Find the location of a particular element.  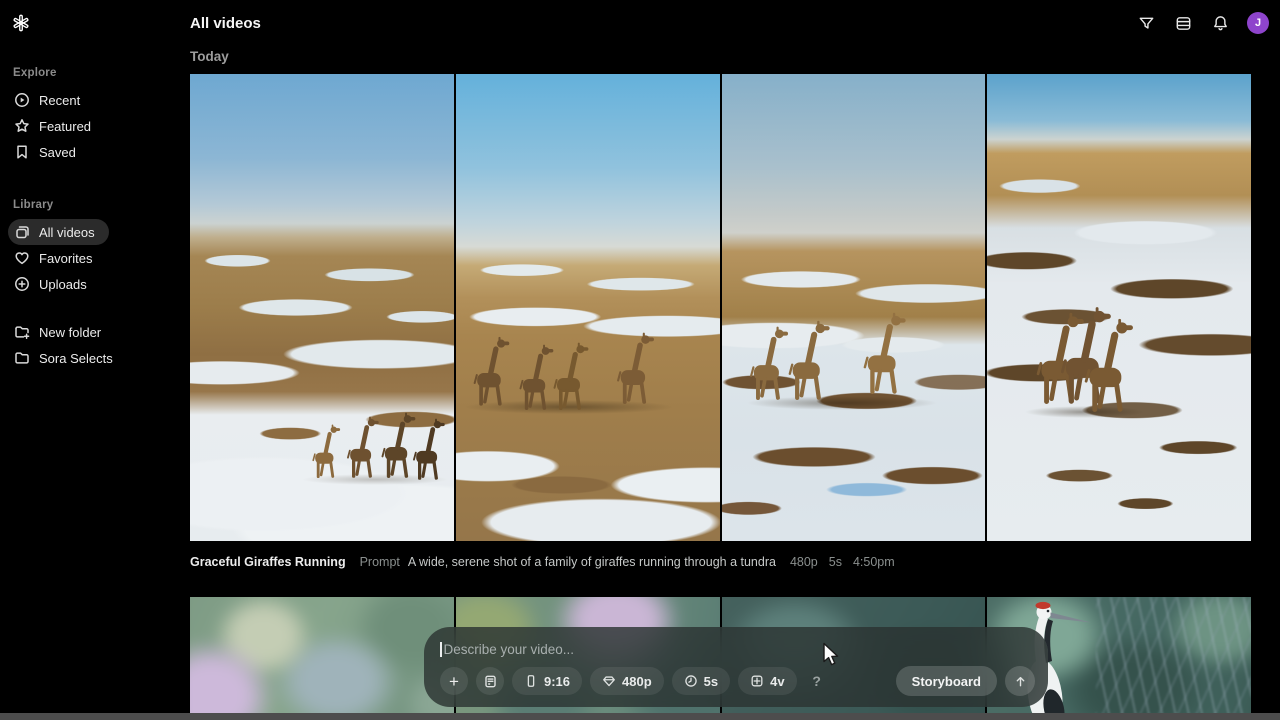

duration-value: 5s is located at coordinates (711, 681).